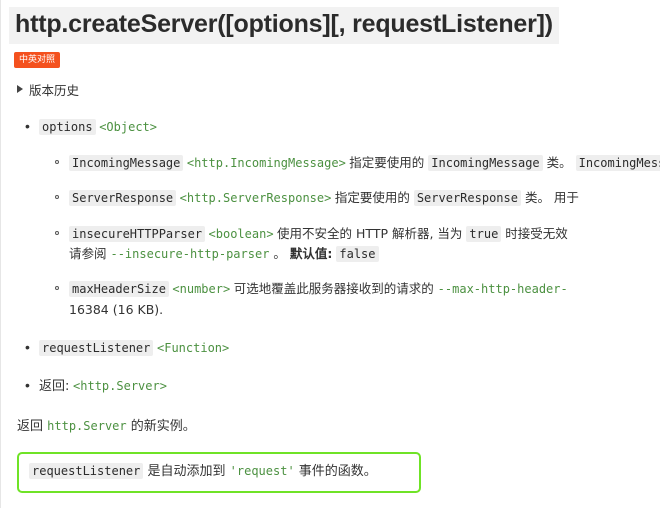 The image size is (660, 508). Describe the element at coordinates (193, 348) in the screenshot. I see `param-type-requestlistener: <Function>` at that location.